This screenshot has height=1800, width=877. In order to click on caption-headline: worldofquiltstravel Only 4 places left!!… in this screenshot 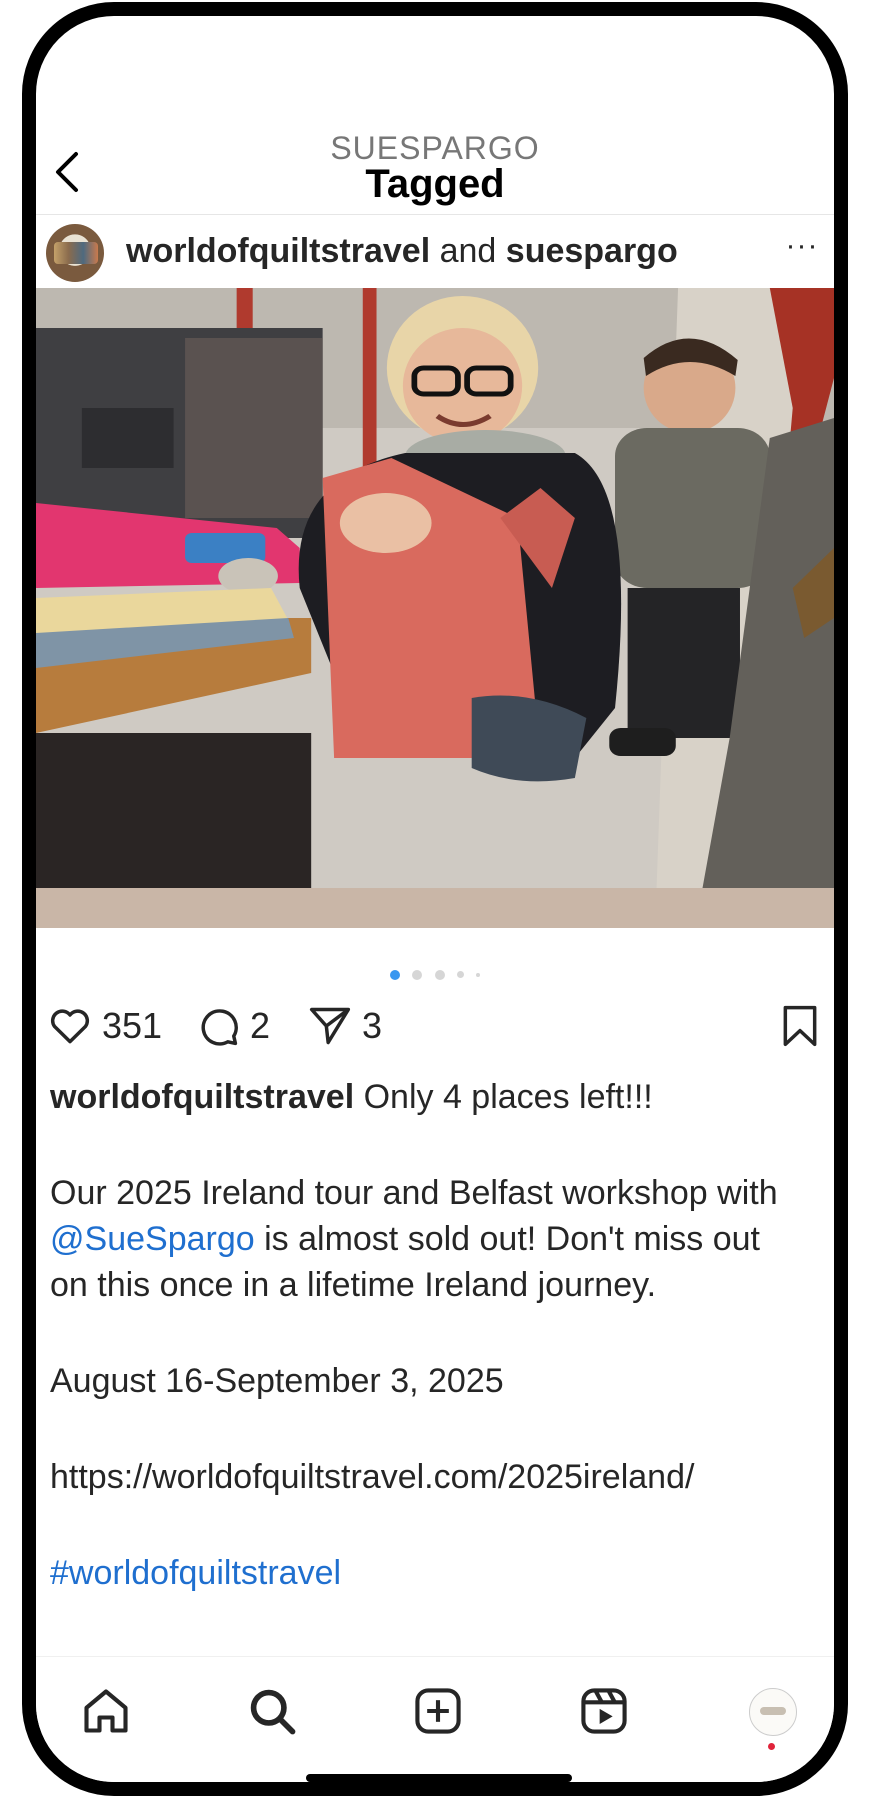, I will do `click(427, 1097)`.